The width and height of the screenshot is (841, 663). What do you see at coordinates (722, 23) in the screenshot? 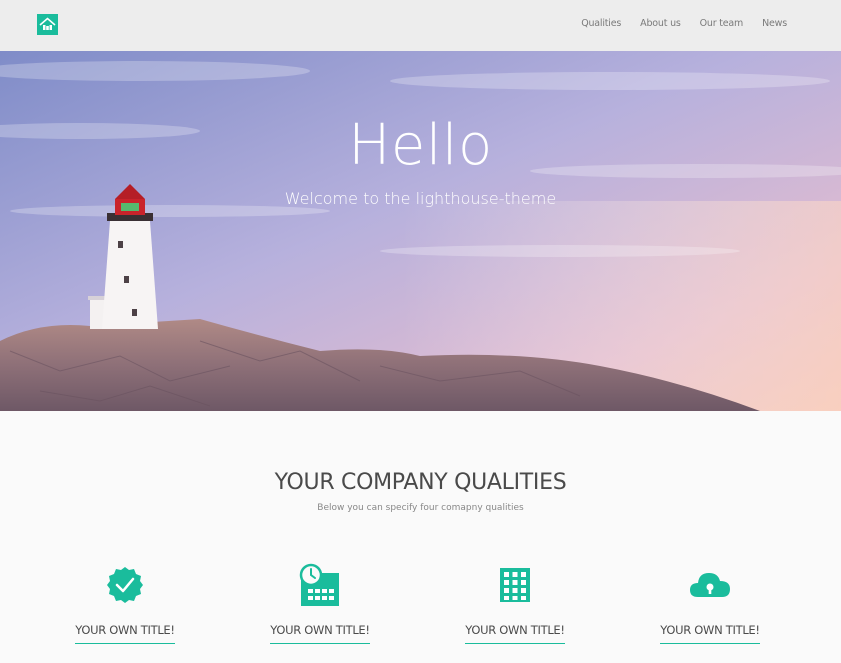
I see `nav-link-our-team: Our team` at bounding box center [722, 23].